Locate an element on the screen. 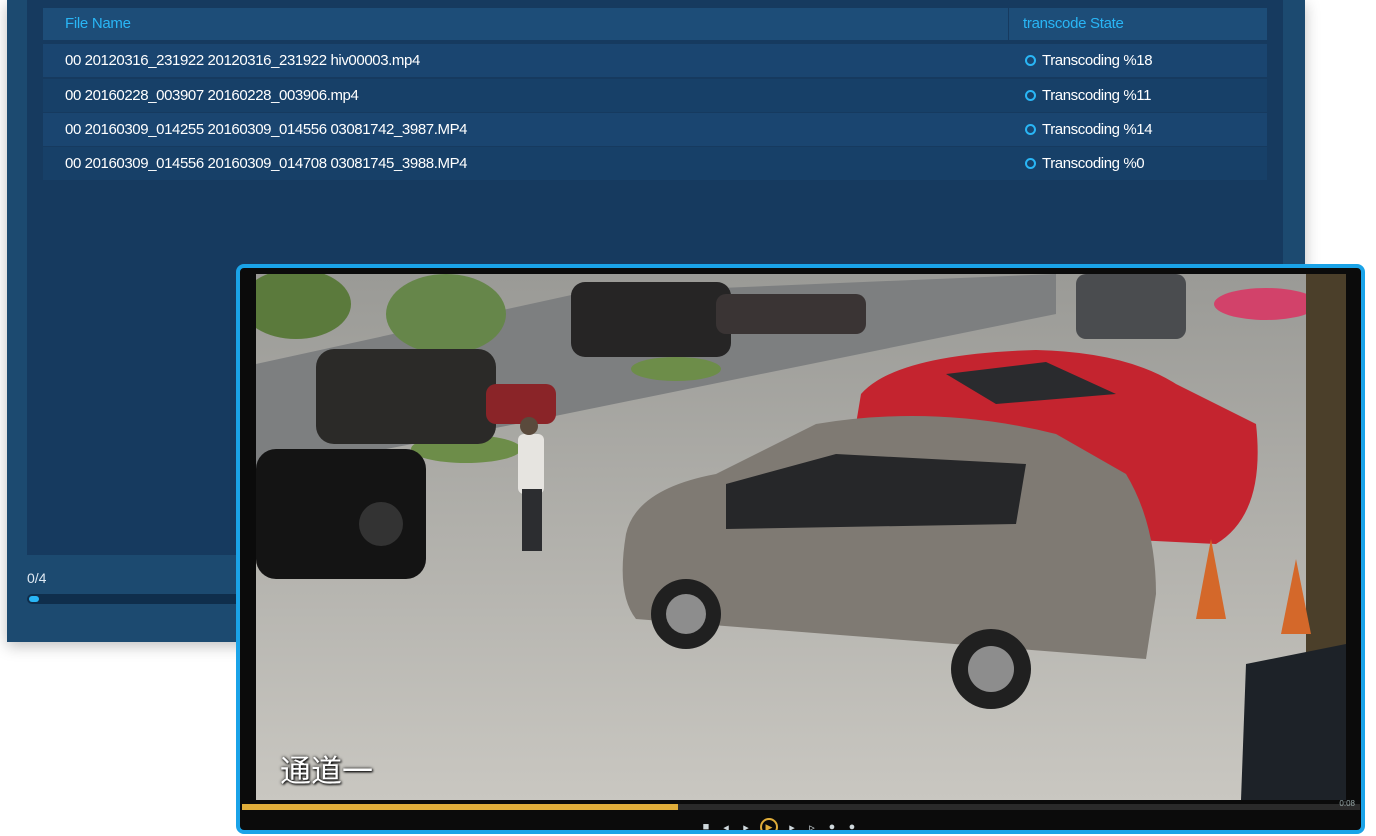  state-text: Transcoding %11 is located at coordinates (1097, 95).